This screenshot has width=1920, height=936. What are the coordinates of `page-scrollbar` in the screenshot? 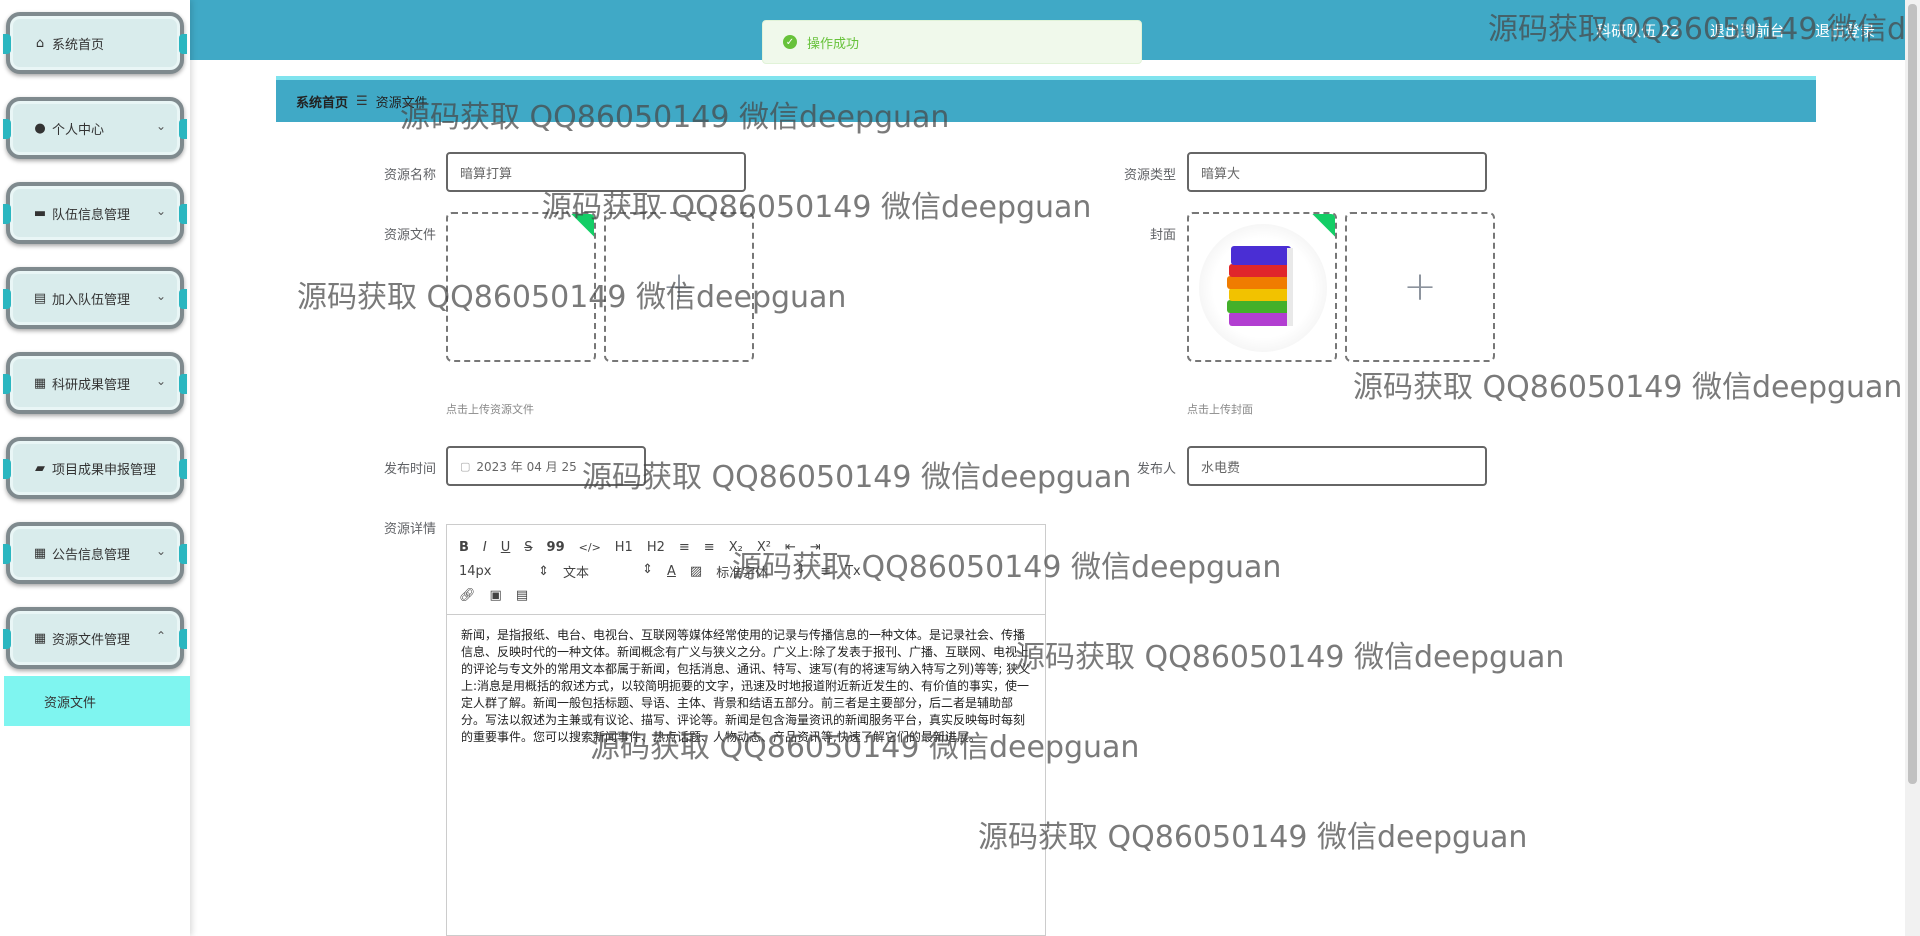 It's located at (1912, 468).